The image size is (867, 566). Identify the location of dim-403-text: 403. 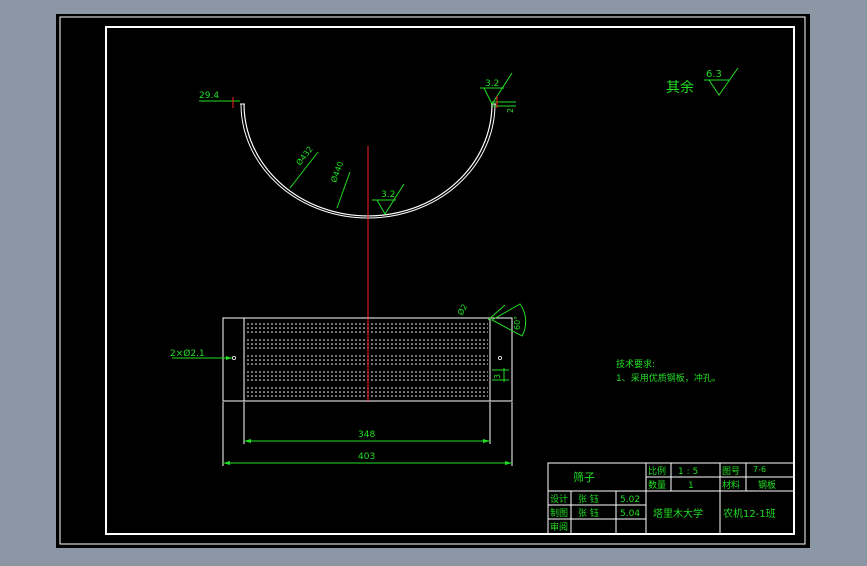
(366, 457).